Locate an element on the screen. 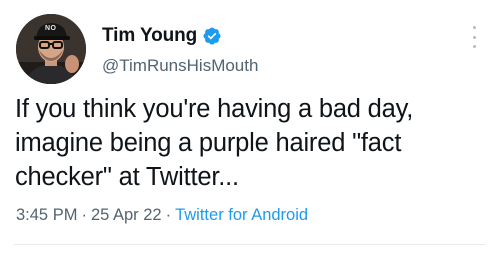  tweet-date: 25 Apr 22 is located at coordinates (126, 215).